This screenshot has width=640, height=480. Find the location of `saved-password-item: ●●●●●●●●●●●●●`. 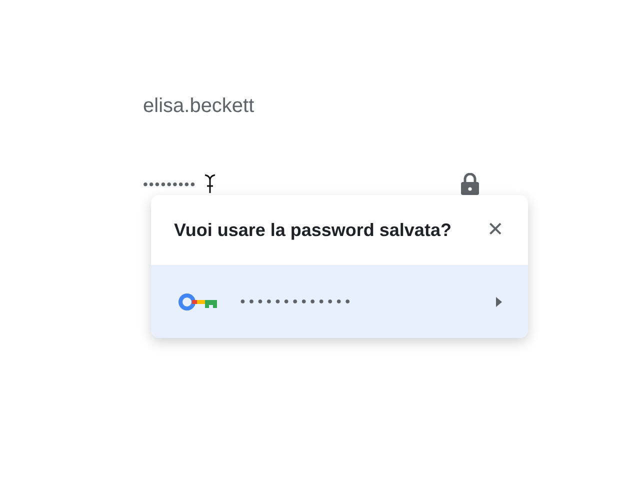

saved-password-item: ●●●●●●●●●●●●● is located at coordinates (339, 301).